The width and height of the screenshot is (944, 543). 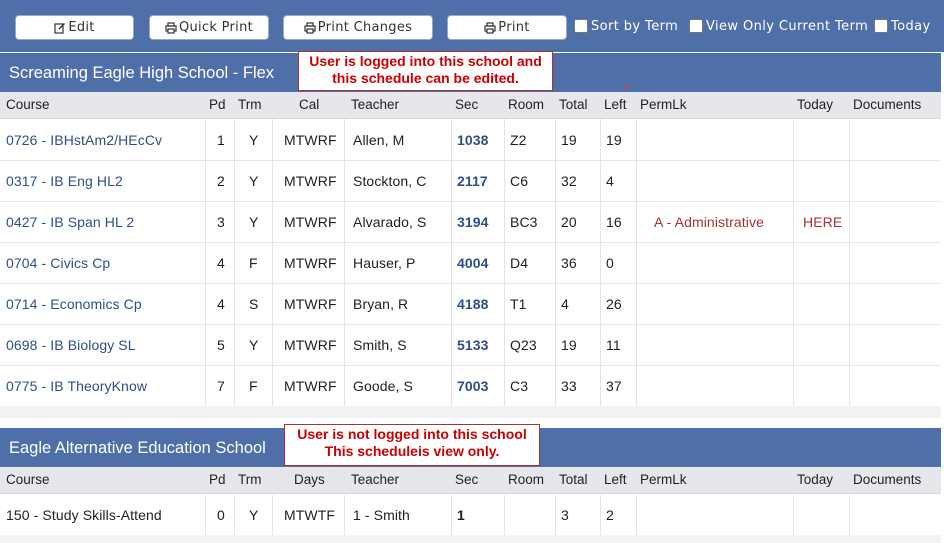 I want to click on cell-total: 20, so click(x=569, y=222).